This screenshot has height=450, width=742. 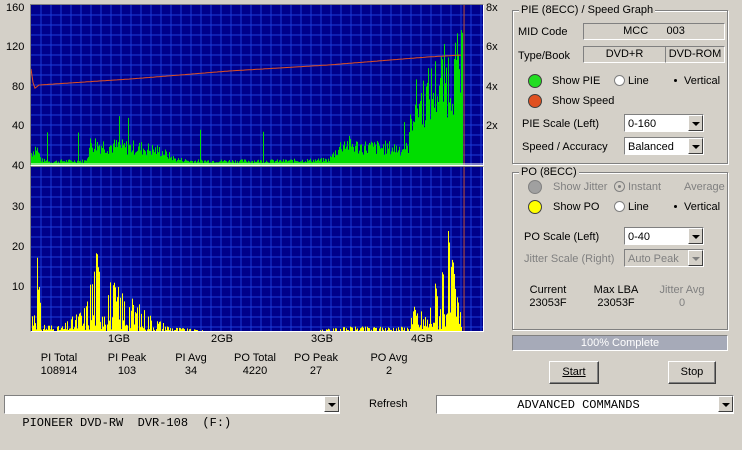 What do you see at coordinates (191, 371) in the screenshot?
I see `stat-value: 34` at bounding box center [191, 371].